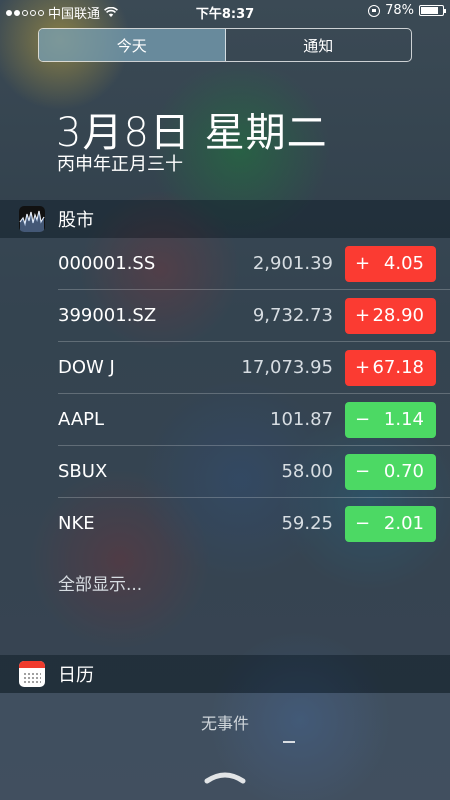 This screenshot has height=800, width=450. Describe the element at coordinates (86, 367) in the screenshot. I see `stock-symbol: DOW J` at that location.